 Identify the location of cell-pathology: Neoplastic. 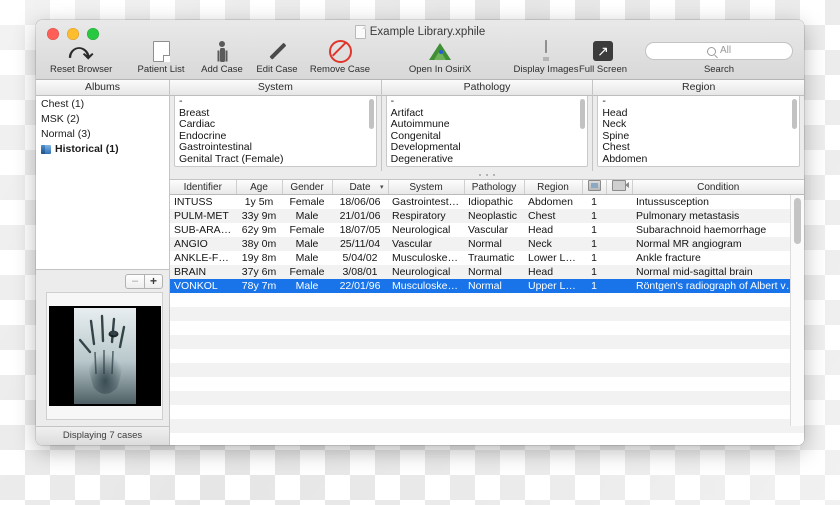
(494, 215).